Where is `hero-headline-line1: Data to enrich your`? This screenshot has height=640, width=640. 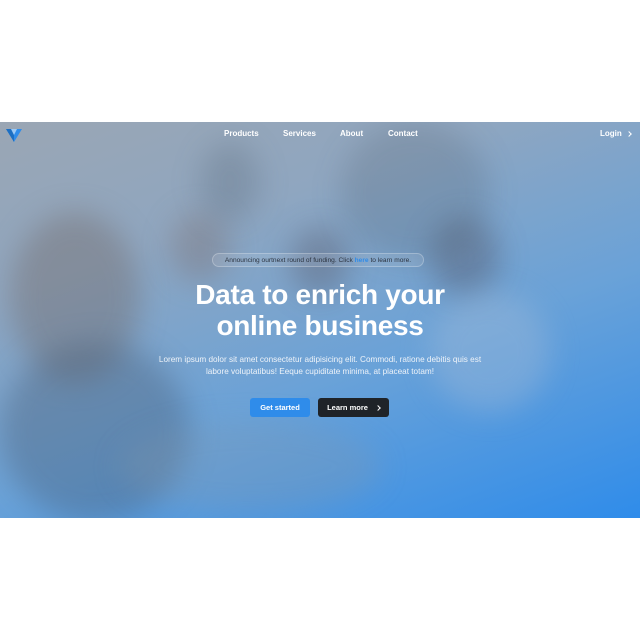 hero-headline-line1: Data to enrich your is located at coordinates (320, 294).